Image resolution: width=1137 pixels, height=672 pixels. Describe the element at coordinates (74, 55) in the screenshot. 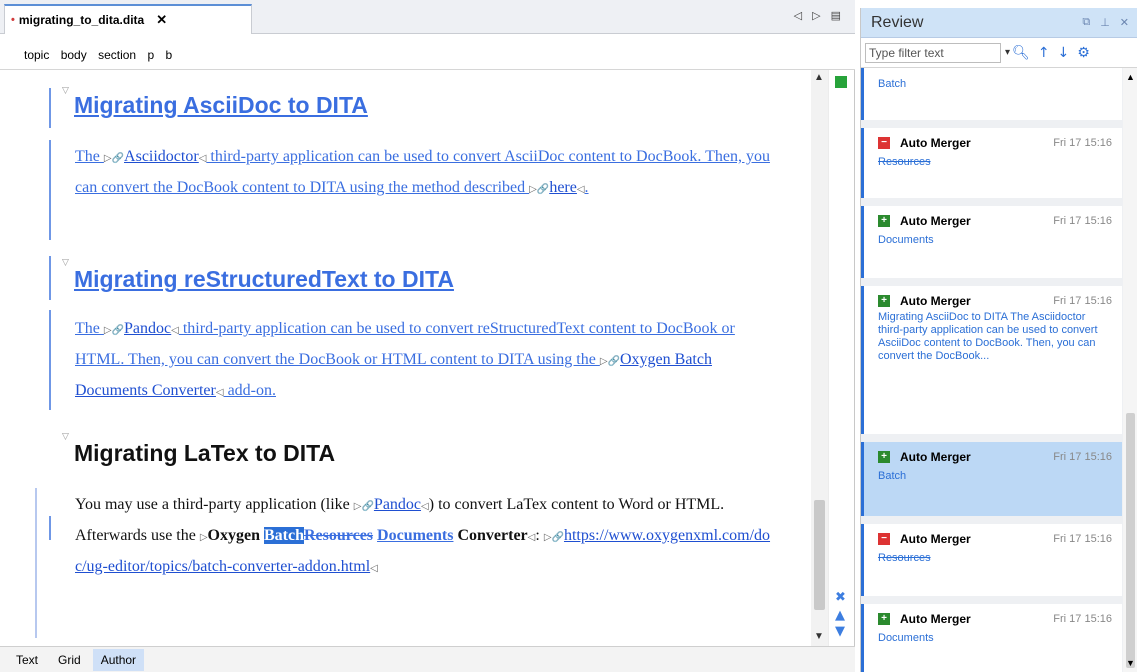

I see `breadcrumb-body: body` at that location.